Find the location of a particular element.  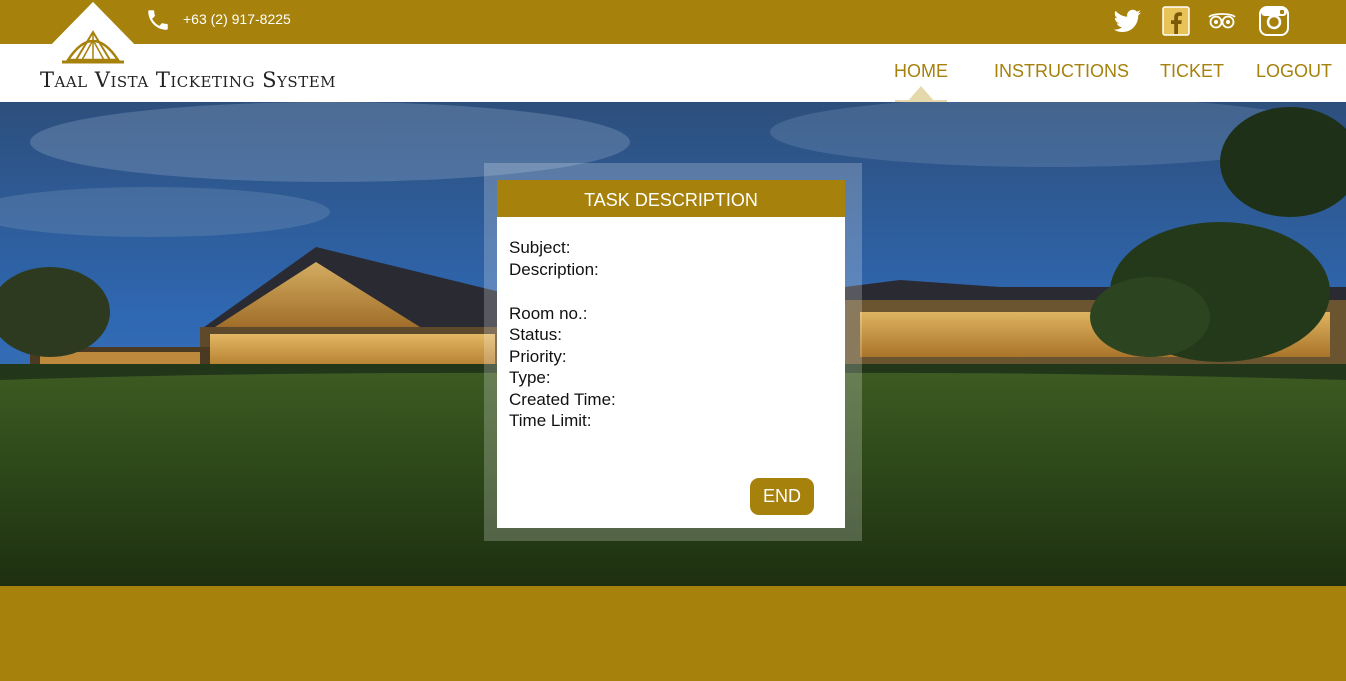

phone-number: +63 (2) 917-8225 is located at coordinates (237, 19).